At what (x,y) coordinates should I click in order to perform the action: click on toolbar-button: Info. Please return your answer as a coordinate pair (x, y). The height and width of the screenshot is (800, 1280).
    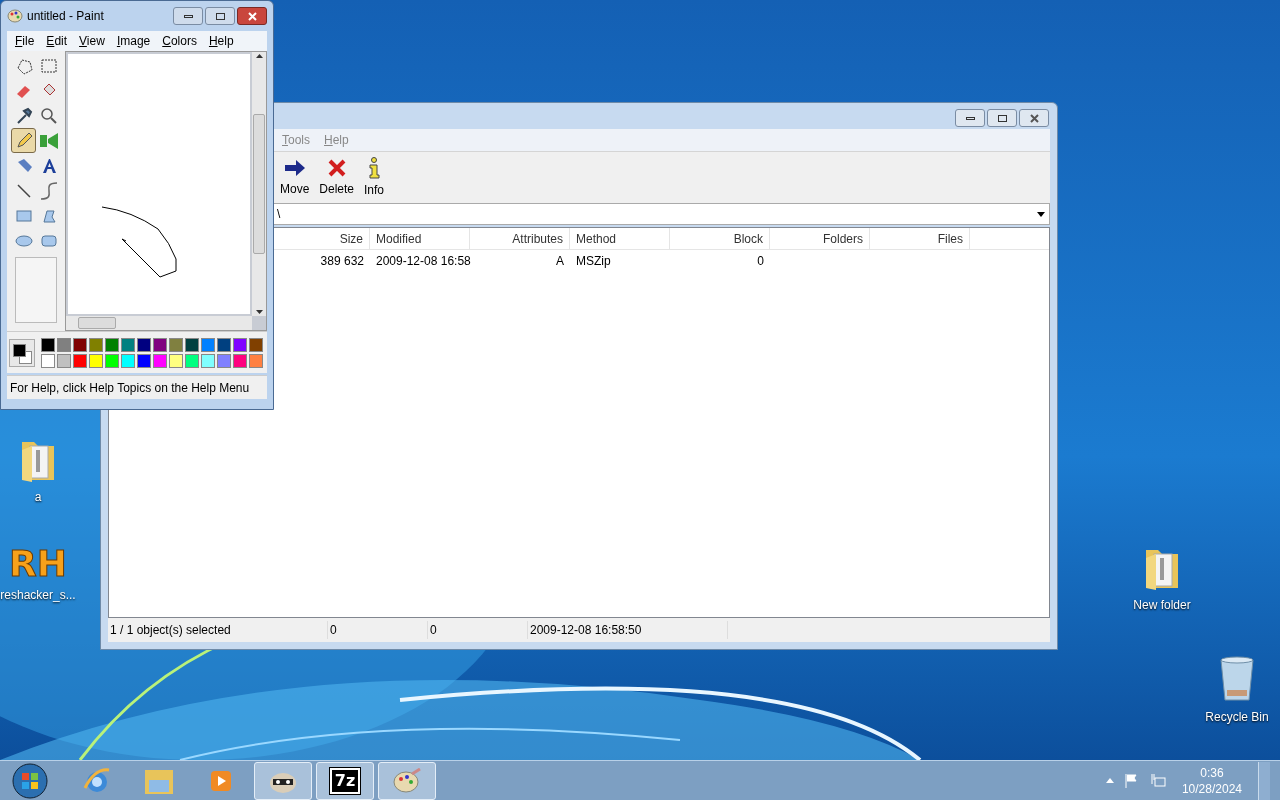
    Looking at the image, I should click on (374, 177).